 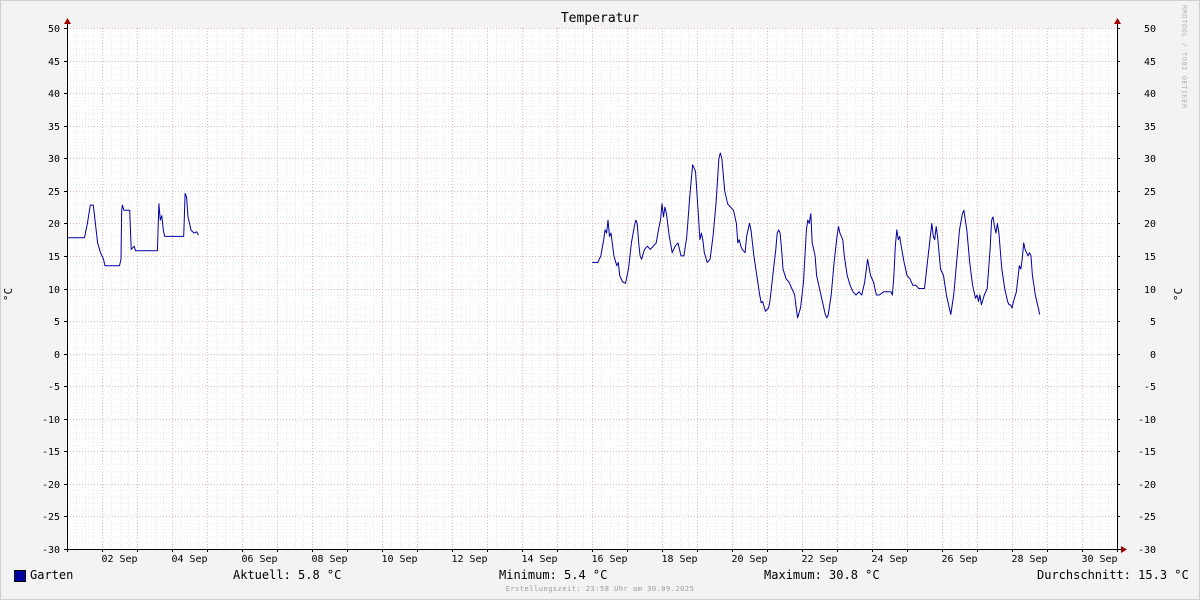 I want to click on legend-current: Aktuell: 5.8 °C, so click(x=287, y=575).